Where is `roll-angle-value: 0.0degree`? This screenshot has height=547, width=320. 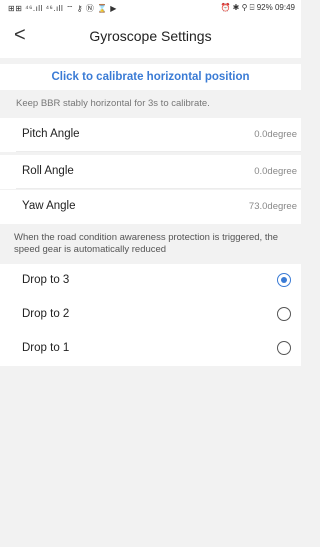 roll-angle-value: 0.0degree is located at coordinates (275, 171).